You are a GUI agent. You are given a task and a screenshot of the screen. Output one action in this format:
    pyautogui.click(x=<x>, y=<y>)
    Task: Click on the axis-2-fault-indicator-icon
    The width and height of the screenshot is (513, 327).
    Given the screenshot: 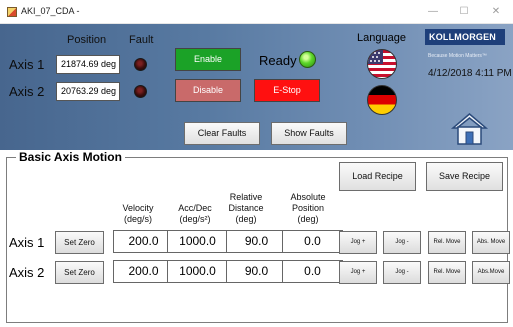 What is the action you would take?
    pyautogui.click(x=140, y=91)
    